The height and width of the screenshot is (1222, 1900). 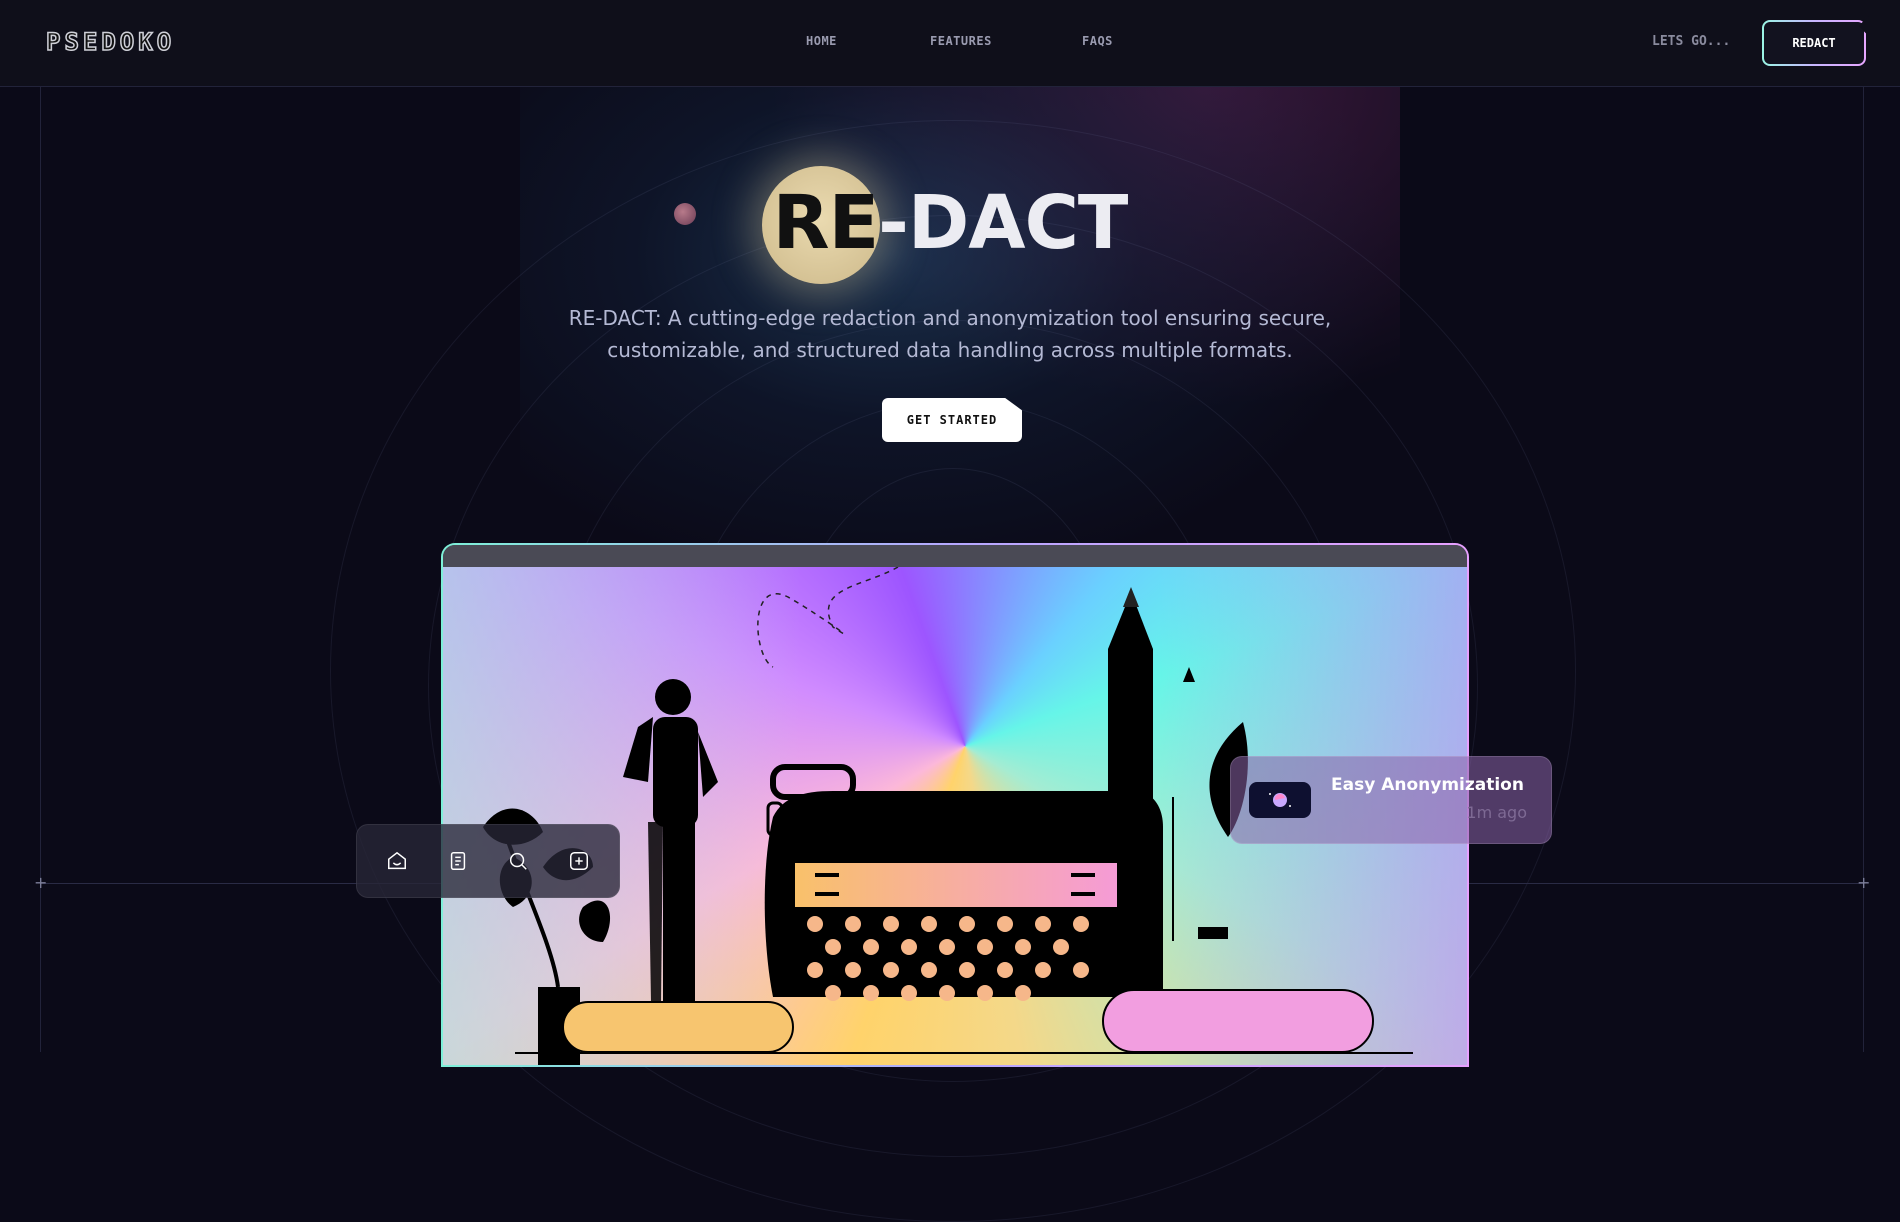 What do you see at coordinates (952, 420) in the screenshot?
I see `get-started-button: GET STARTED` at bounding box center [952, 420].